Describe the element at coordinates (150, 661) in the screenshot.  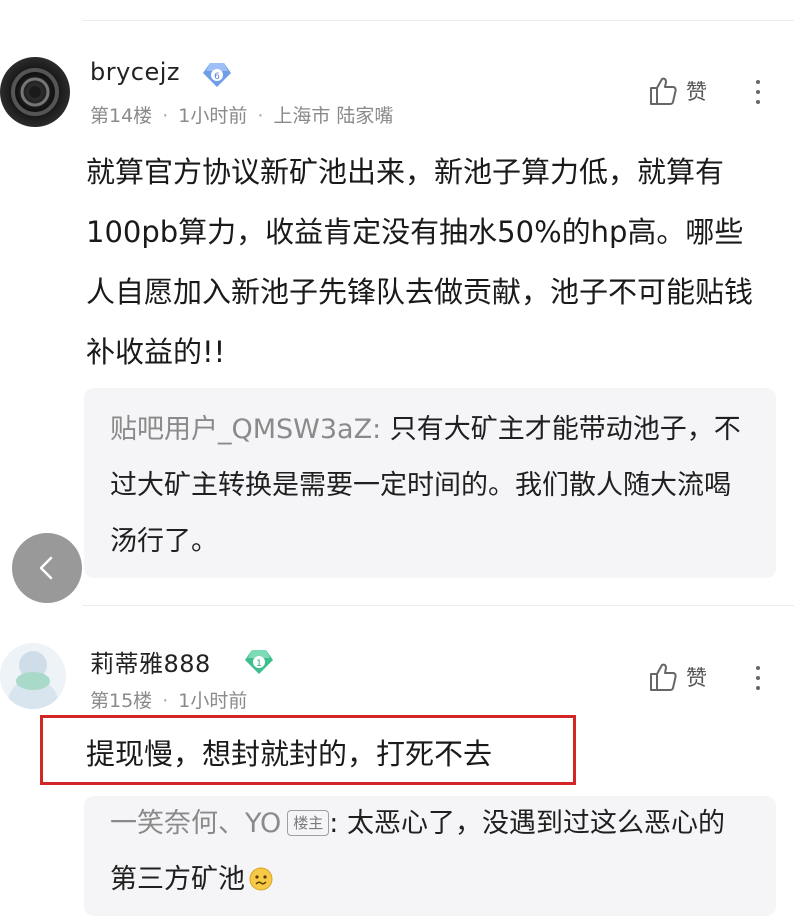
I see `username: 莉蒂雅888` at that location.